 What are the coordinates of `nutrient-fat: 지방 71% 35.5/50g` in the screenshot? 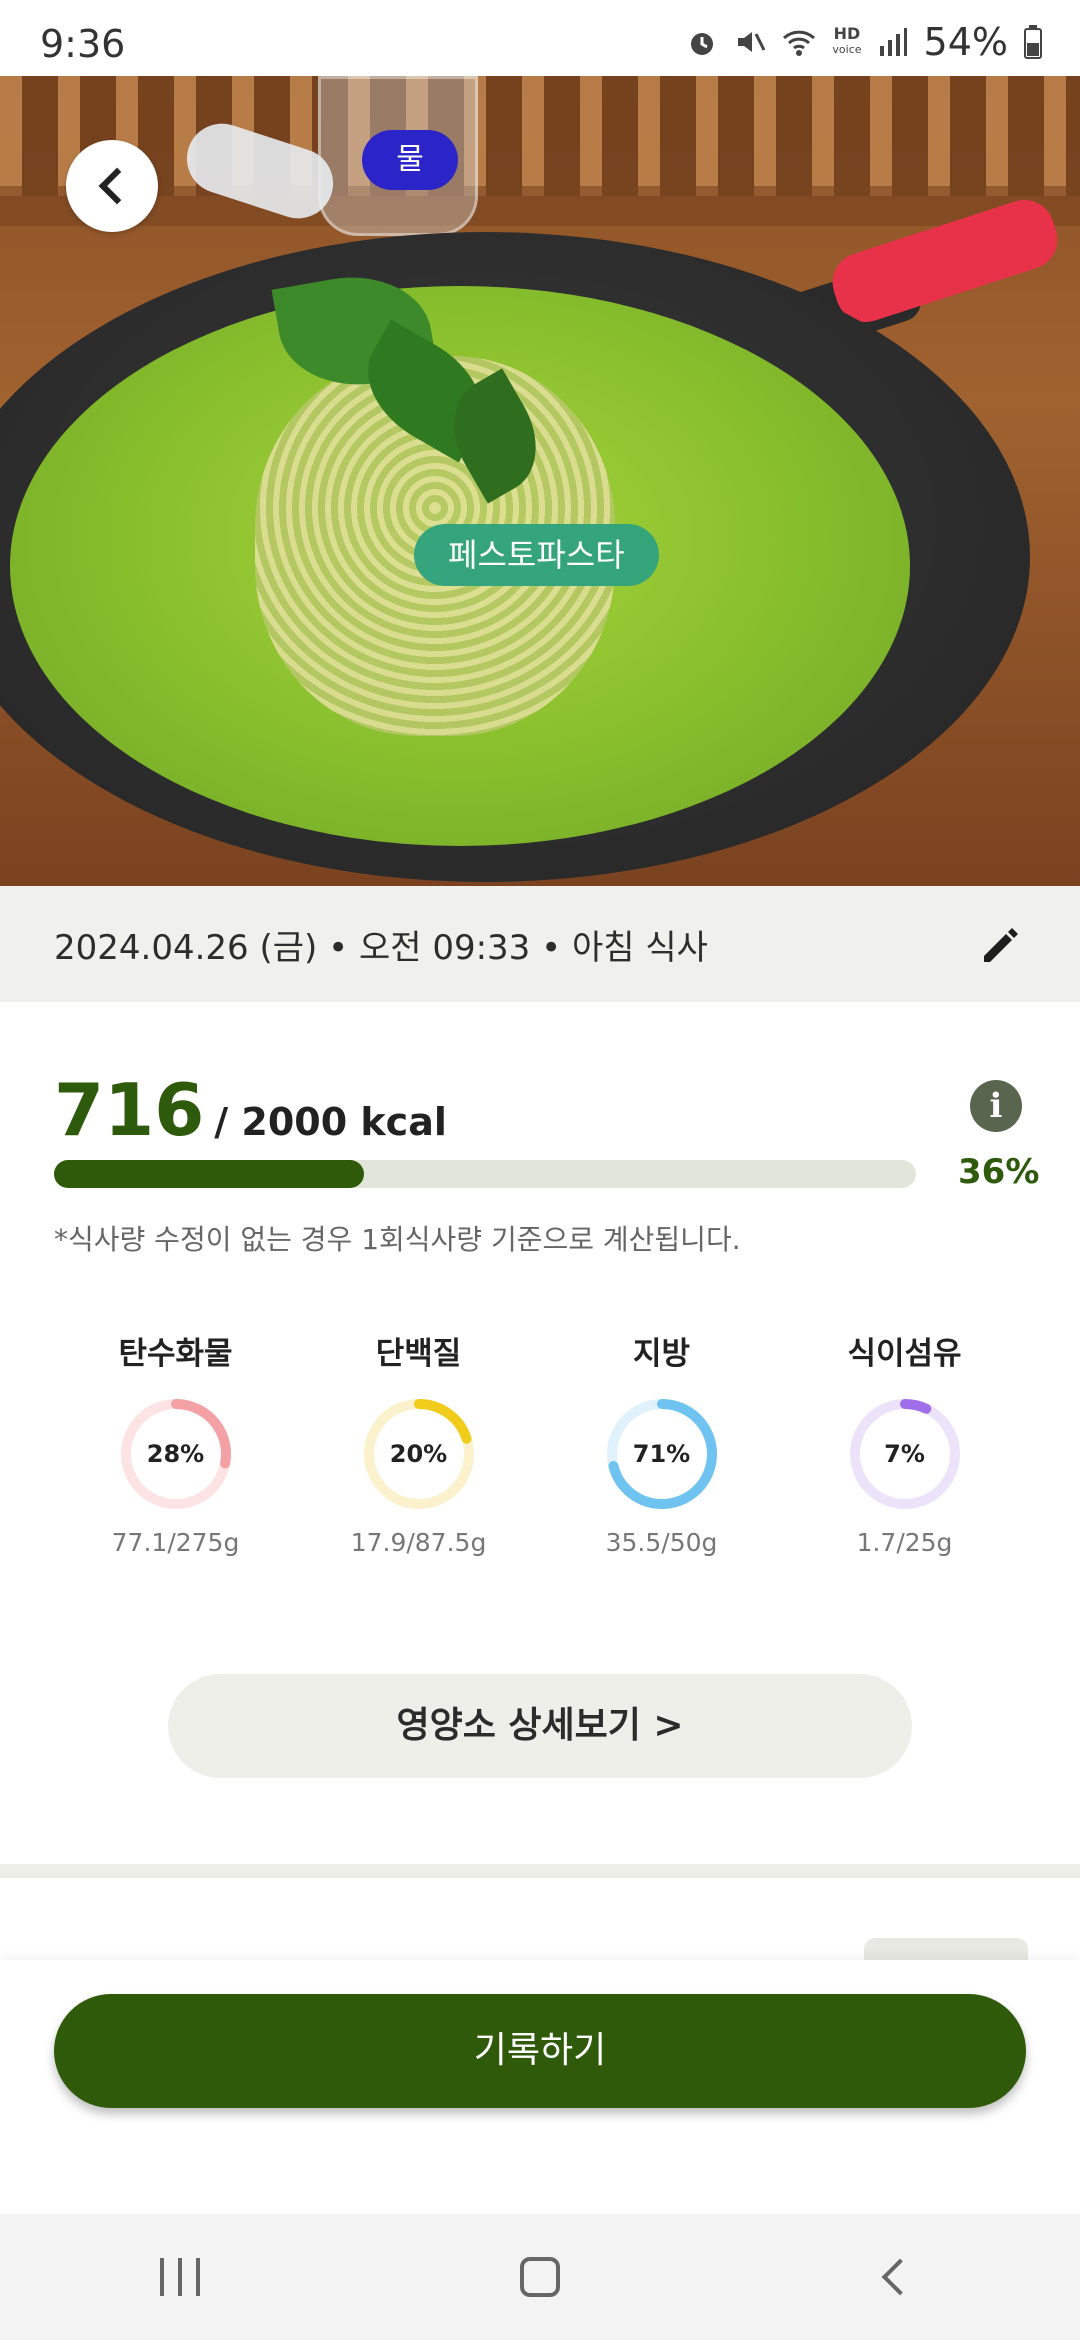 It's located at (661, 1442).